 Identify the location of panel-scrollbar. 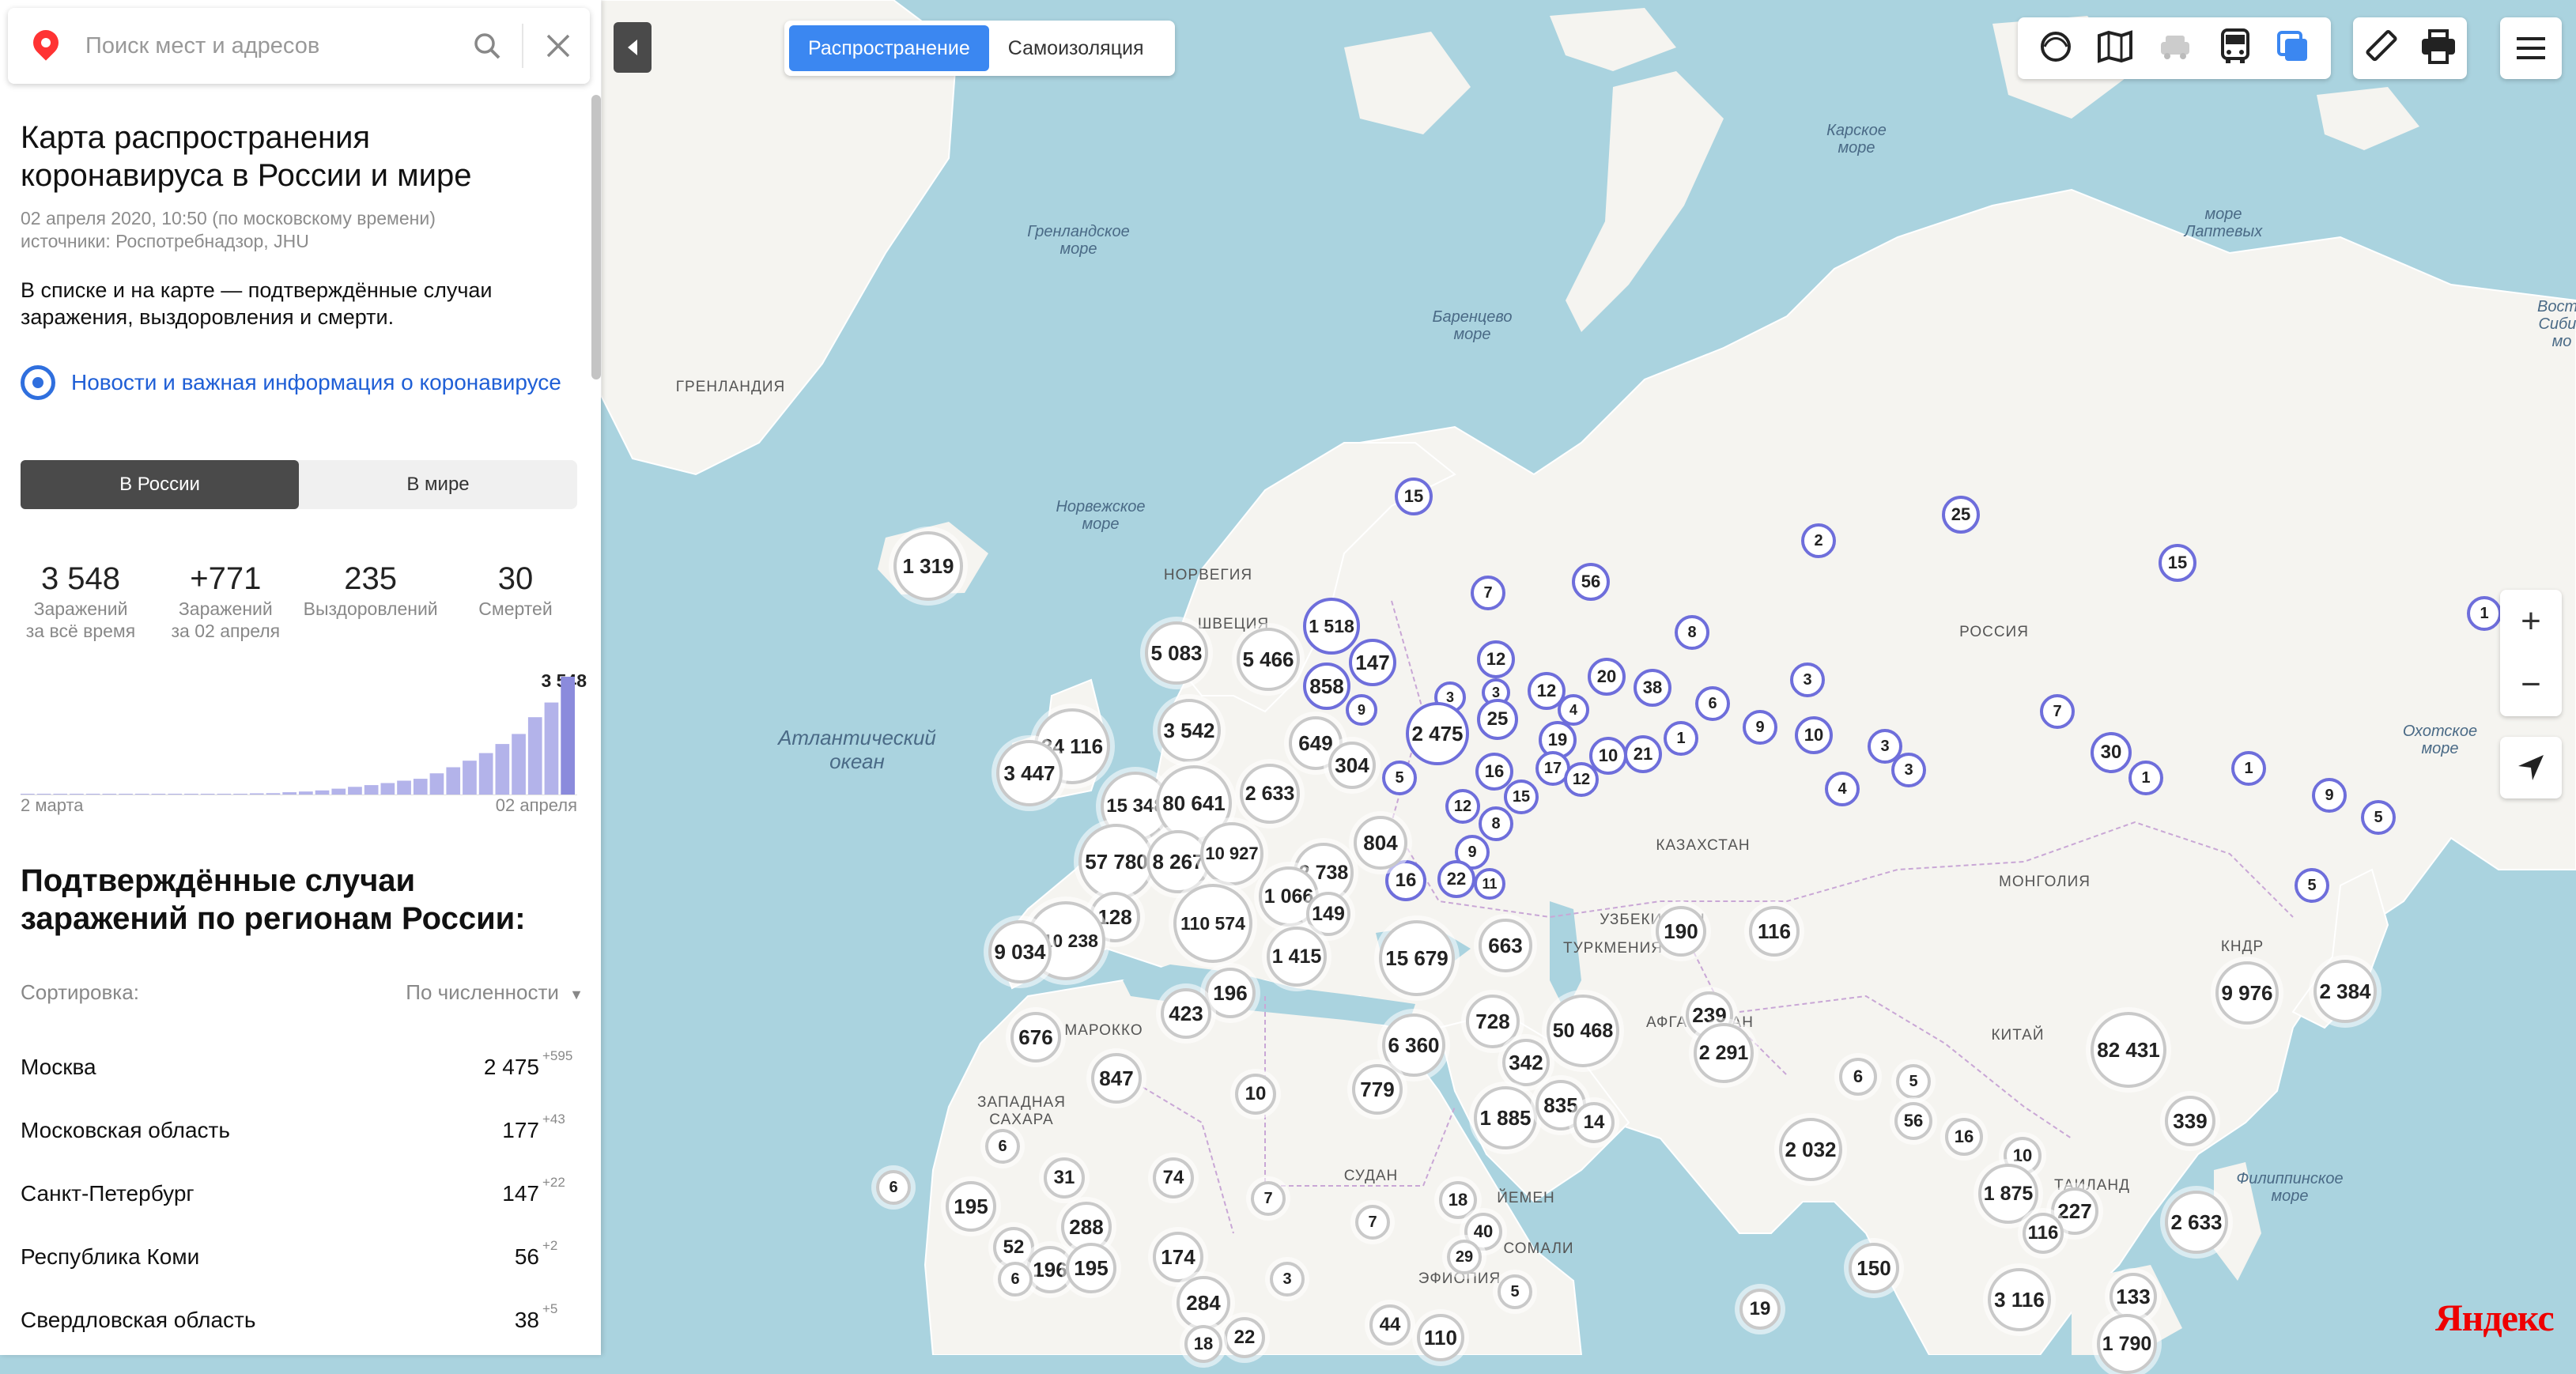
(596, 237).